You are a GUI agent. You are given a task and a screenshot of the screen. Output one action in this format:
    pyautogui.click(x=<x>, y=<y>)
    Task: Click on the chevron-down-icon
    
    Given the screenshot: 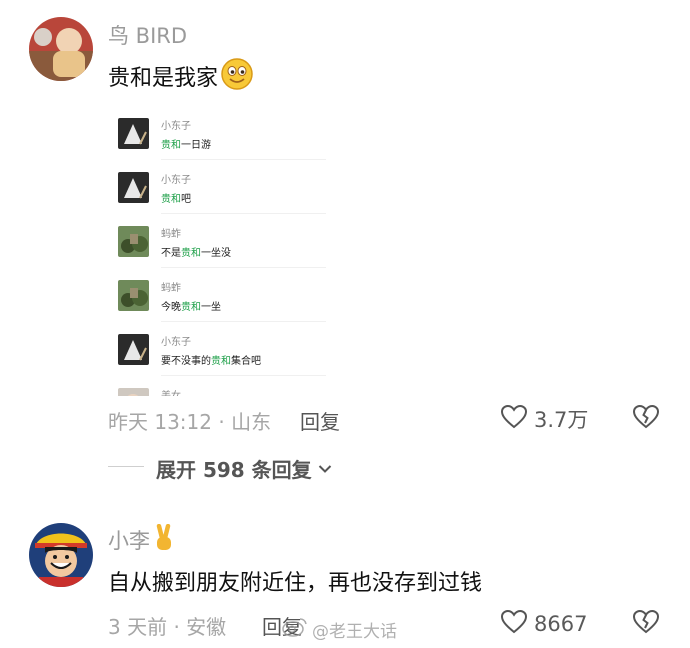 What is the action you would take?
    pyautogui.click(x=325, y=468)
    